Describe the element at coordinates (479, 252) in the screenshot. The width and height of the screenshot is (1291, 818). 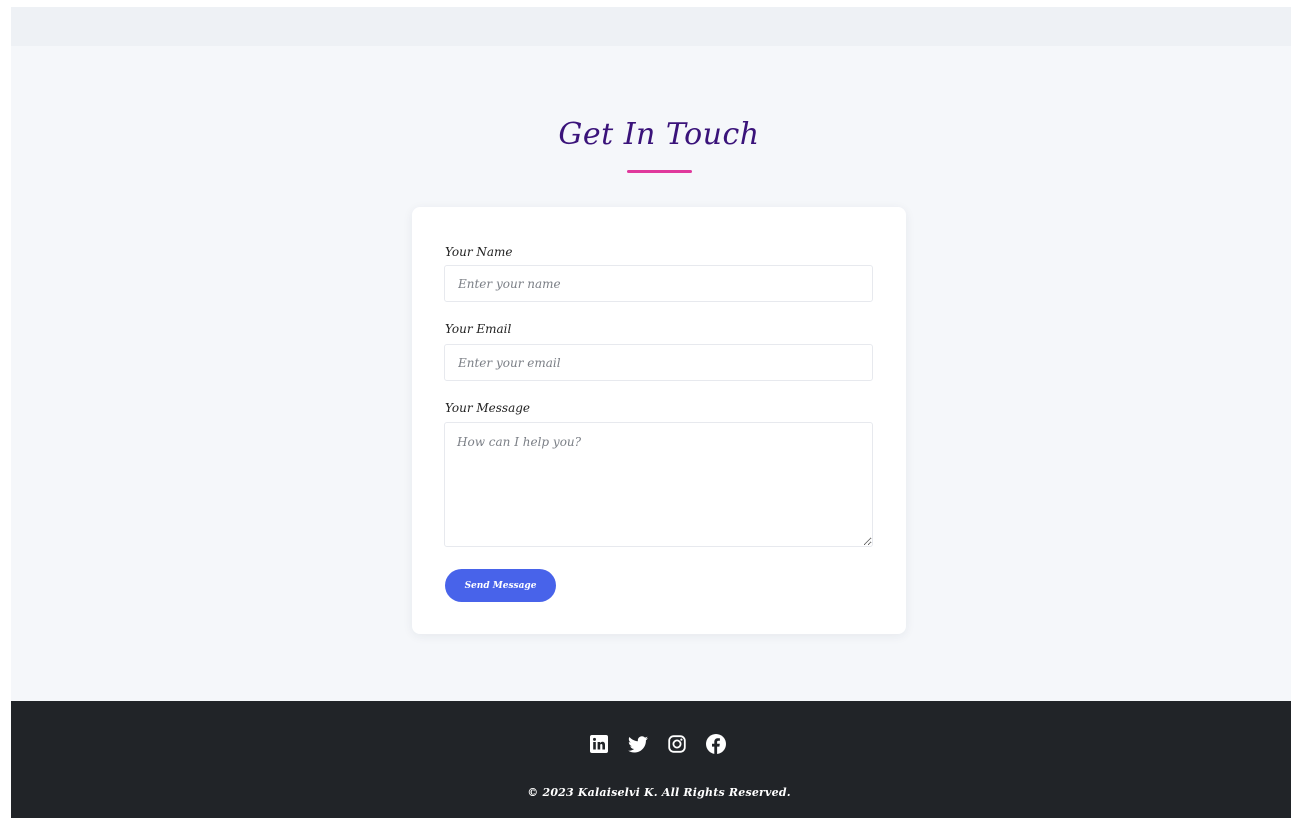
I see `name-label: Your Name` at that location.